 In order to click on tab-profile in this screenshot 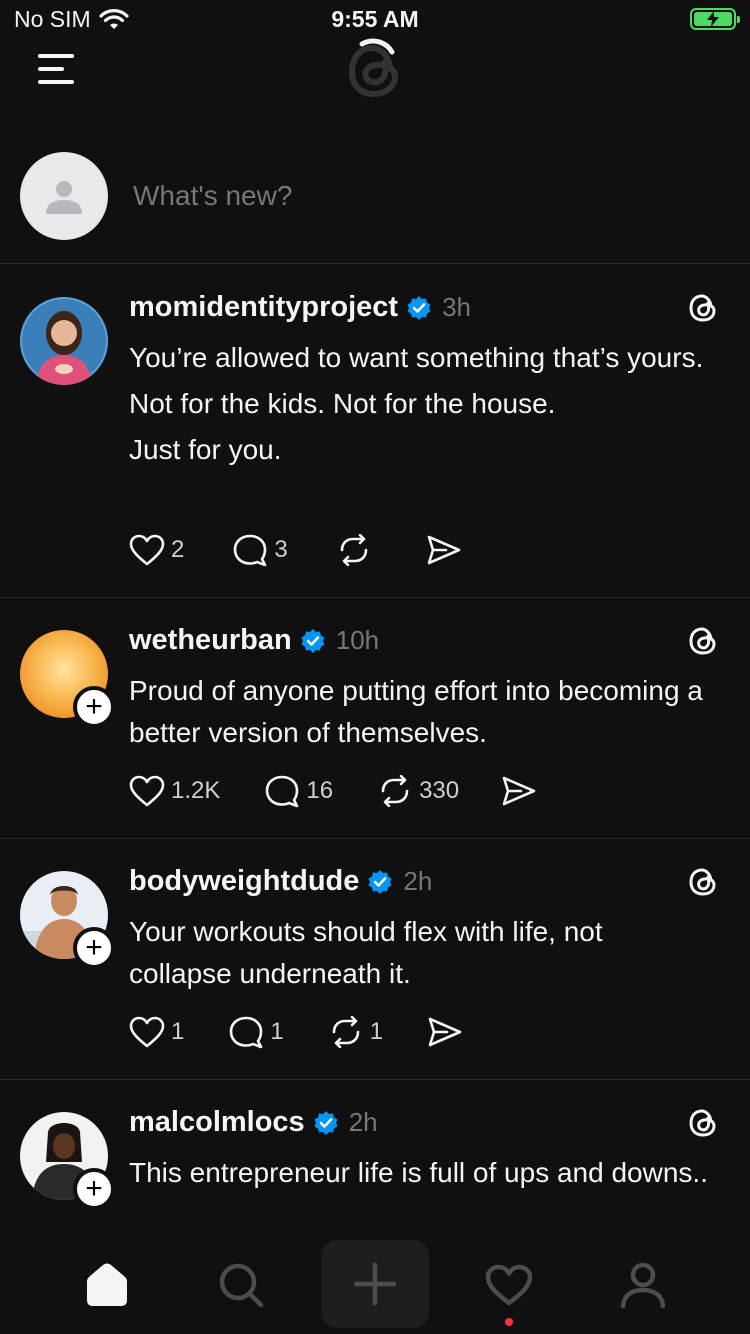, I will do `click(643, 1285)`.